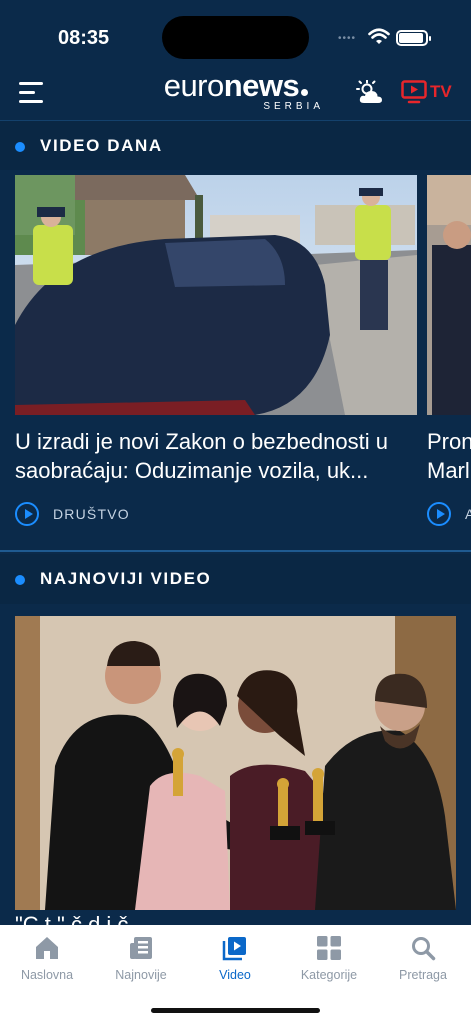 This screenshot has width=471, height=1024. I want to click on home-icon, so click(47, 948).